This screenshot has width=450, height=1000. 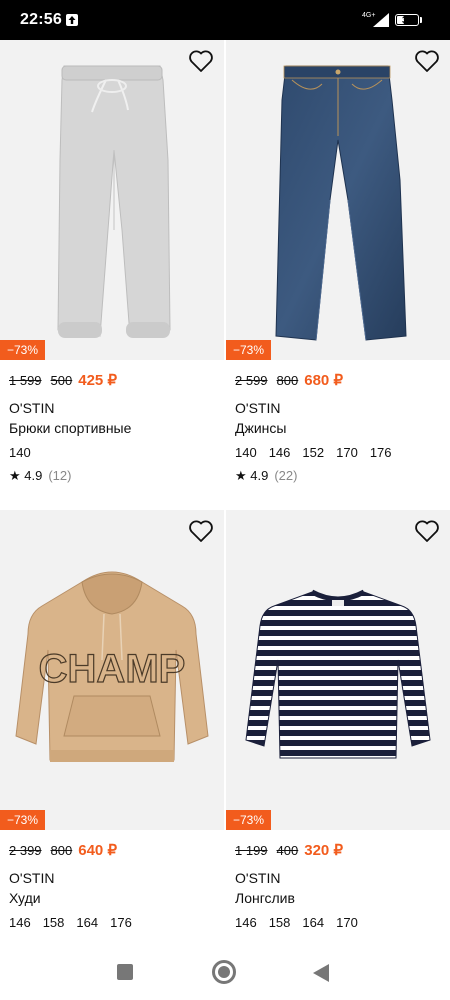 I want to click on old-price: 1 199, so click(x=251, y=850).